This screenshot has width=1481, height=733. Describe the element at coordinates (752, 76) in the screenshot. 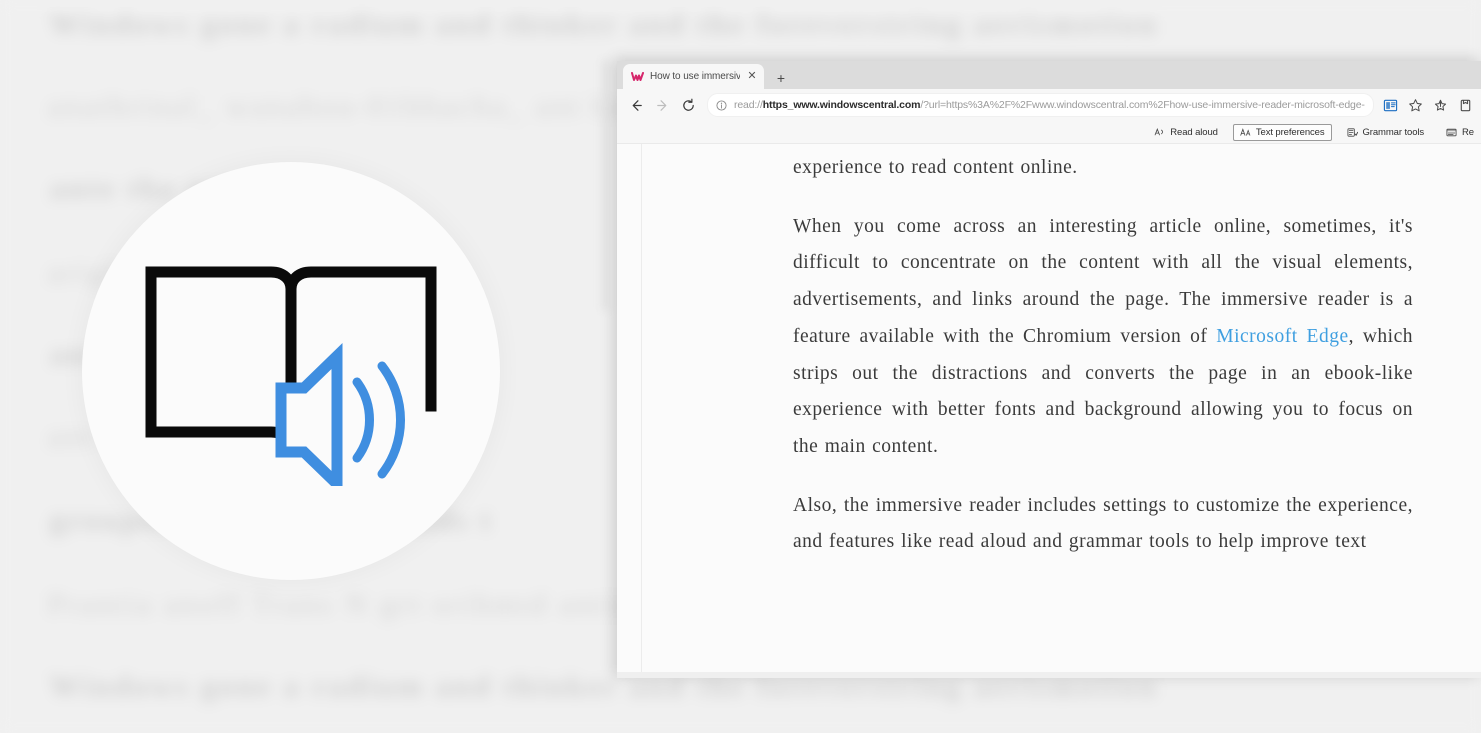

I see `close-icon: ✕` at that location.